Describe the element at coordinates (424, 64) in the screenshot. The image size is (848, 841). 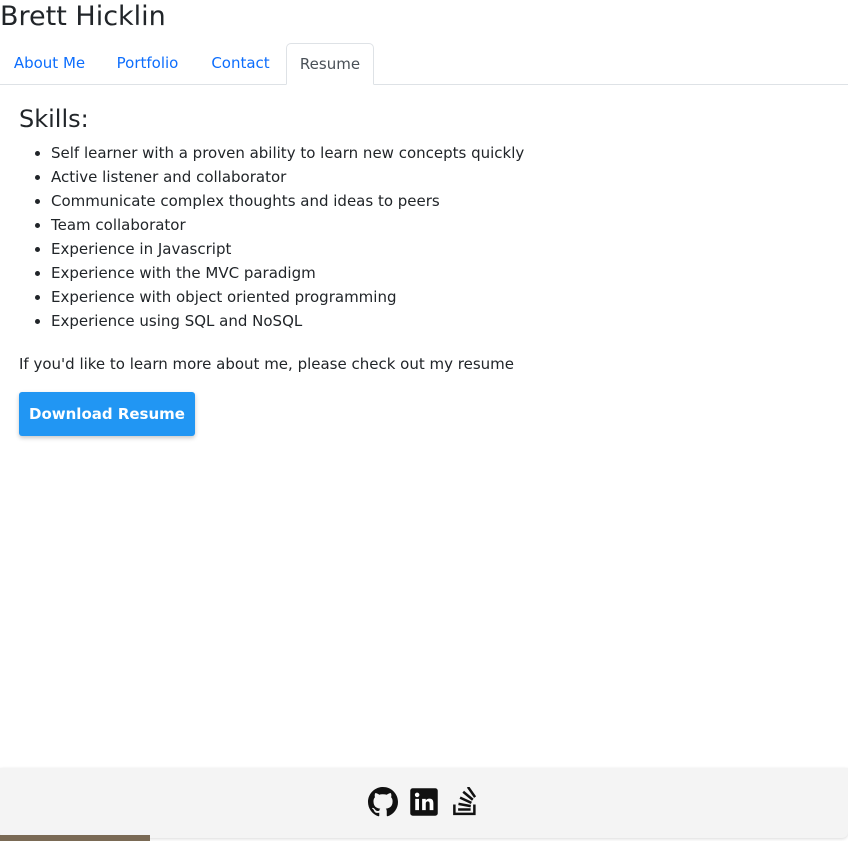
I see `nav-tabs: About Me Portfolio Contact Resume` at that location.